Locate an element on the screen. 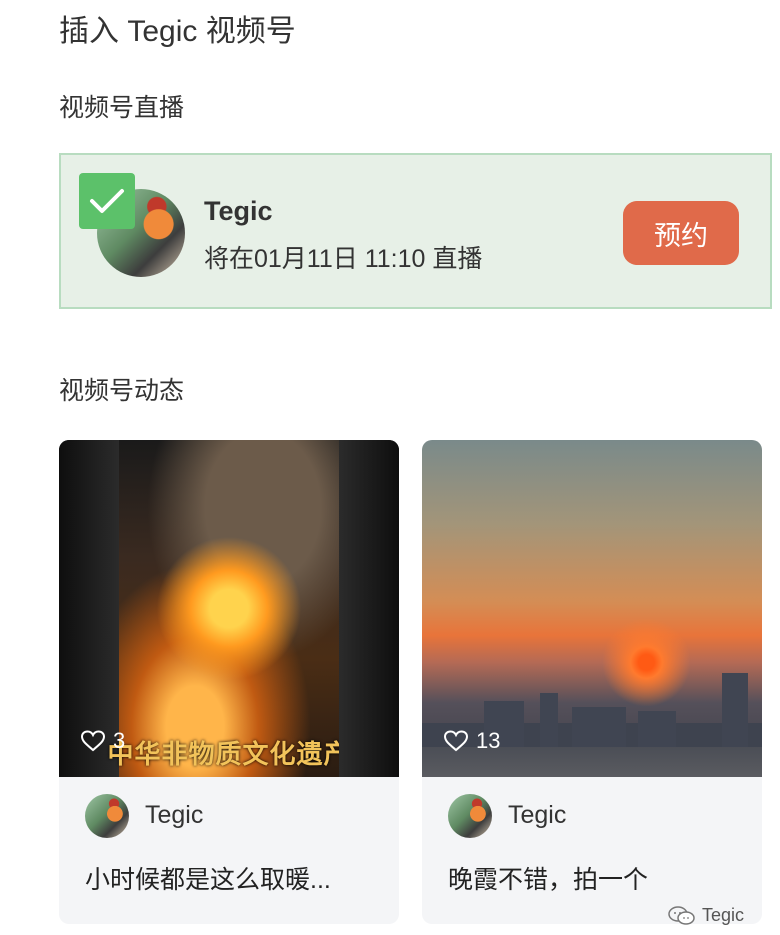 This screenshot has width=780, height=935. wechat-icon is located at coordinates (681, 915).